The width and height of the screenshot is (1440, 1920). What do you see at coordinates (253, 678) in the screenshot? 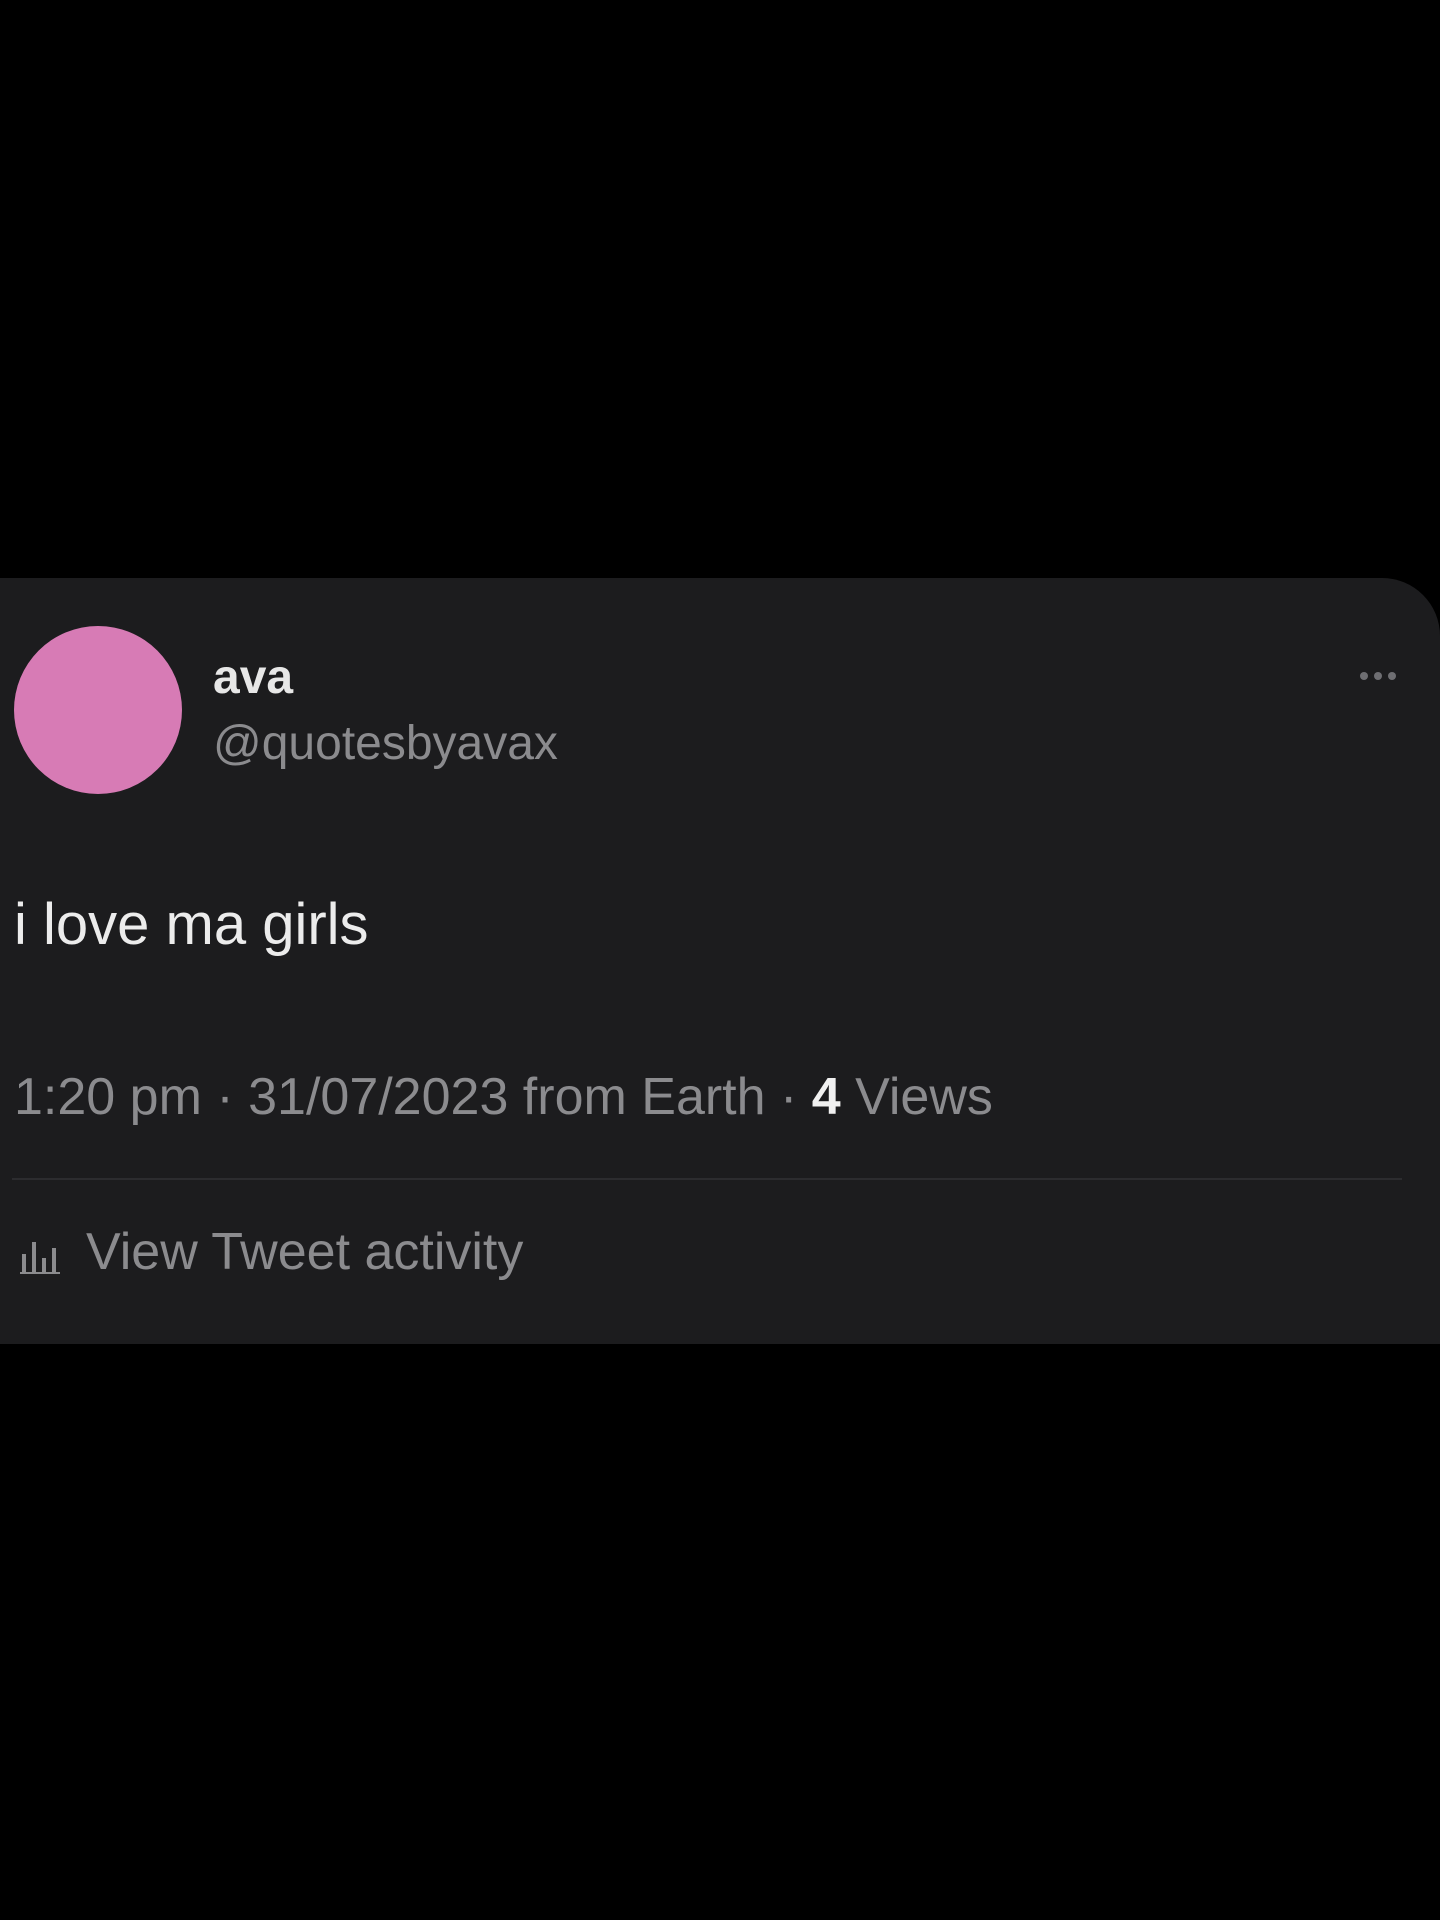
I see `author-display-name: ava` at bounding box center [253, 678].